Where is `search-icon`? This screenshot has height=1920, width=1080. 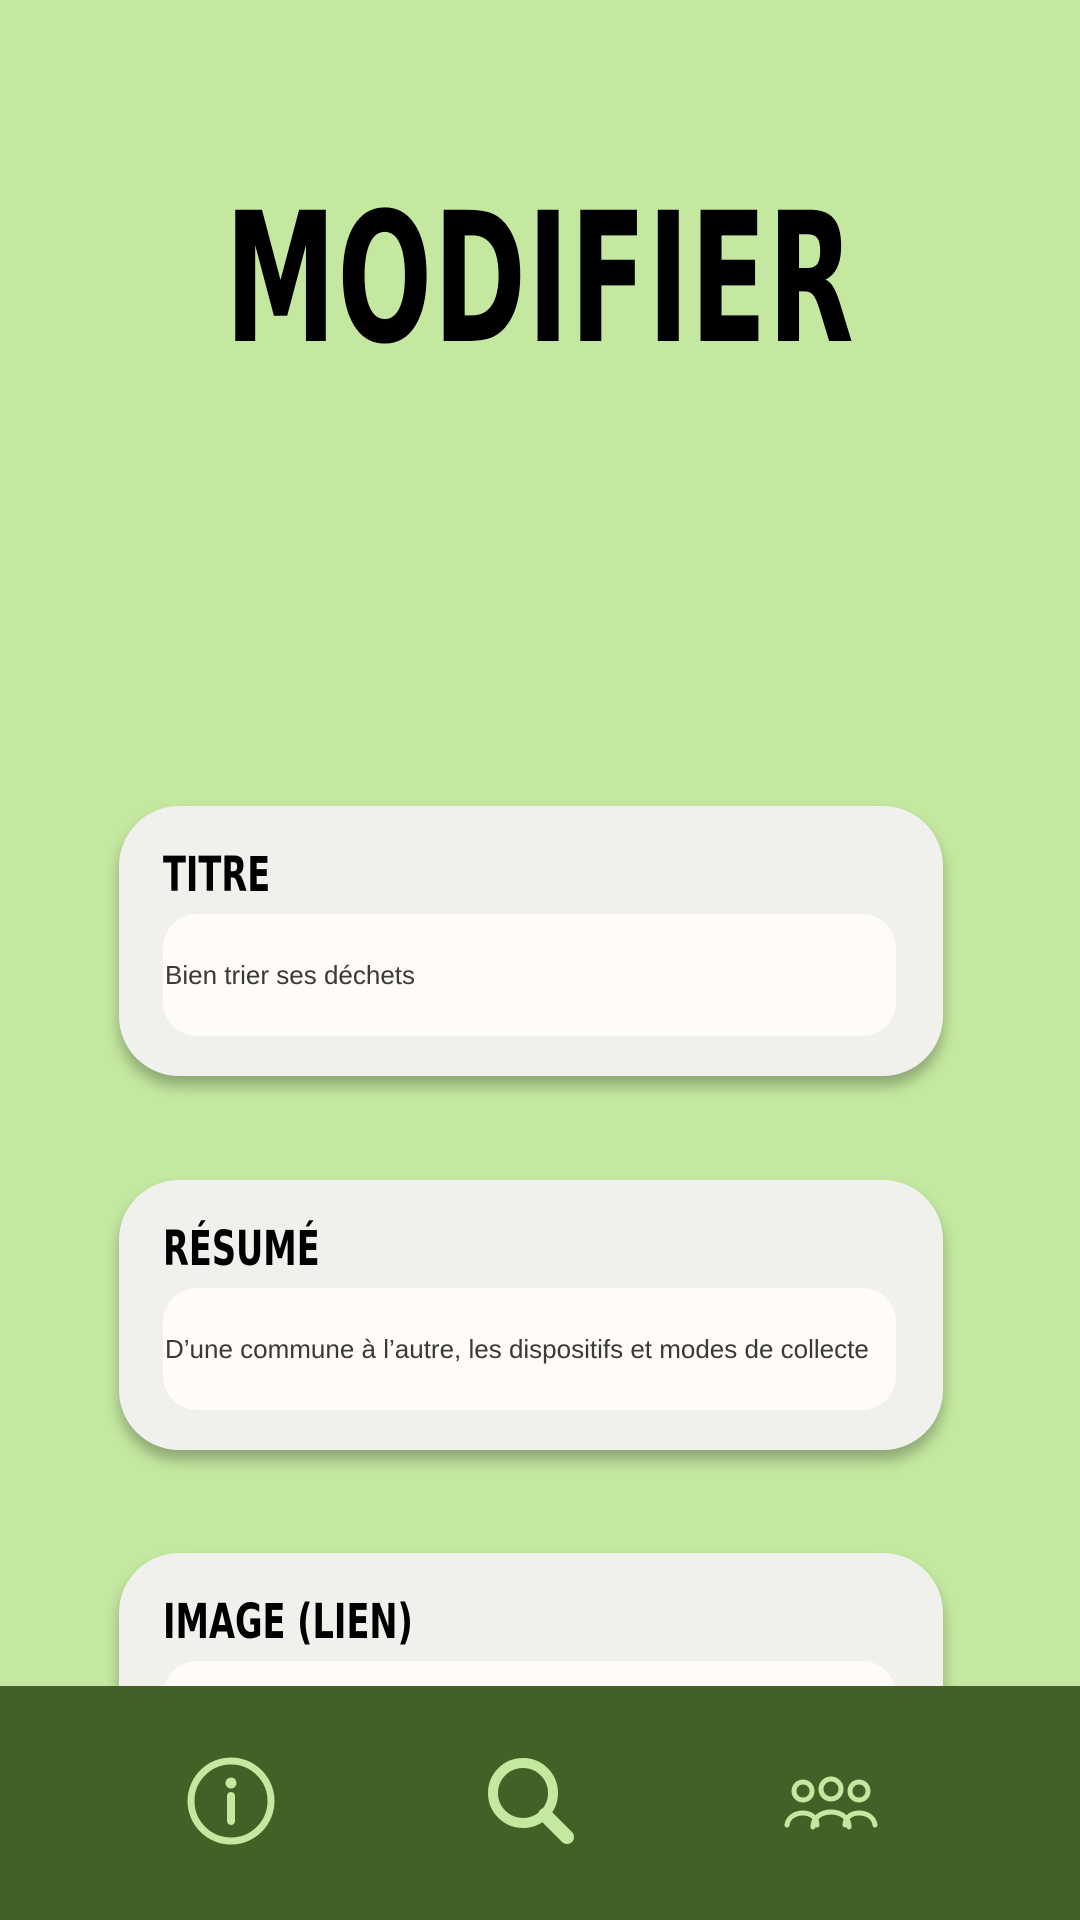 search-icon is located at coordinates (531, 1801).